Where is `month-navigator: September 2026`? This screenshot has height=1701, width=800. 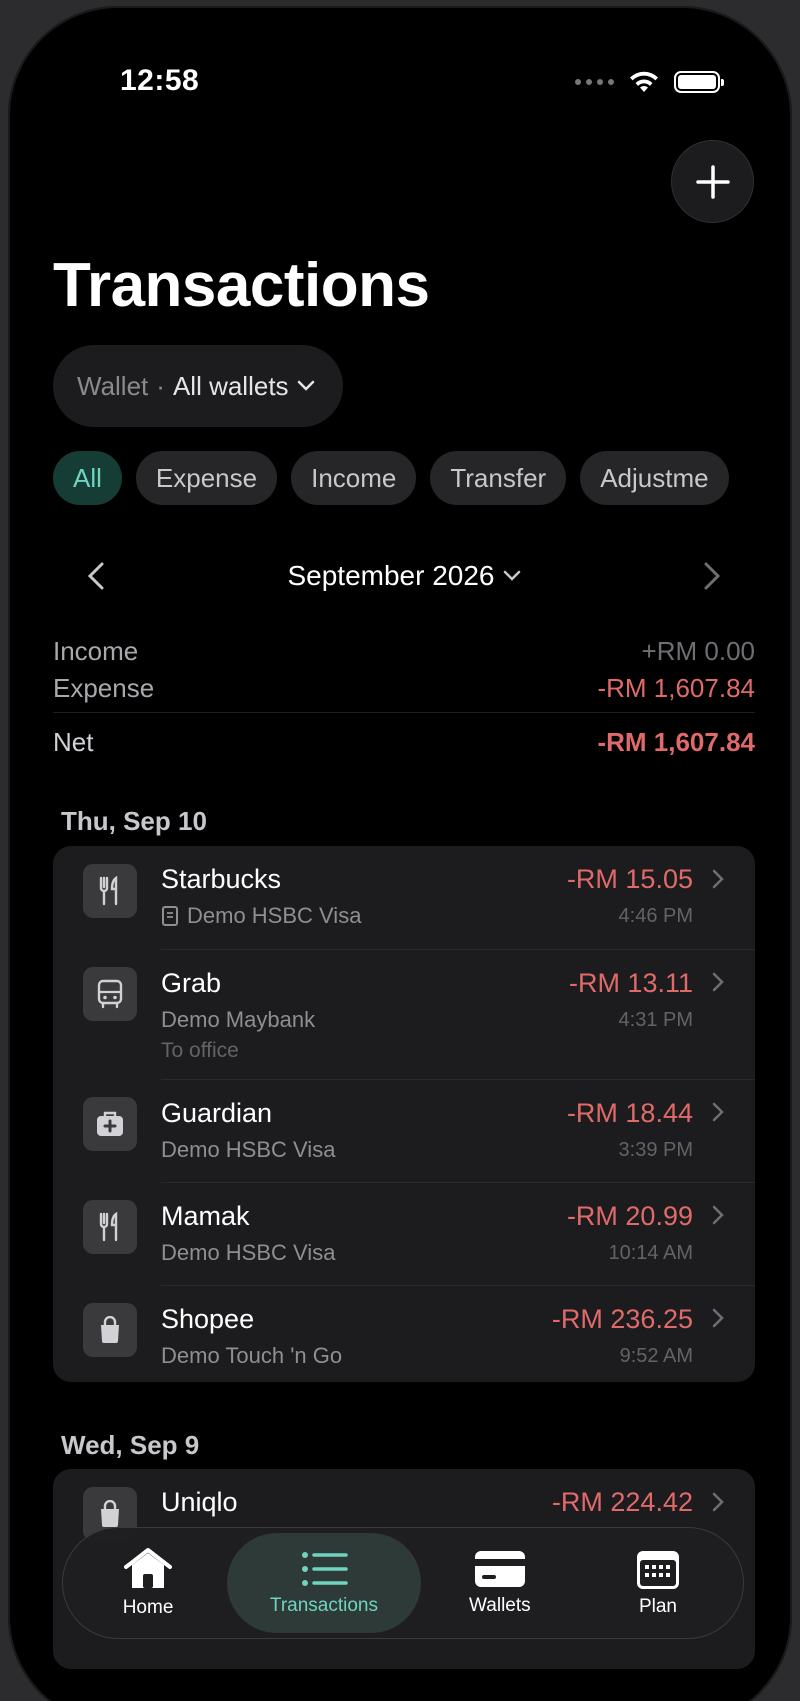
month-navigator: September 2026 is located at coordinates (404, 576).